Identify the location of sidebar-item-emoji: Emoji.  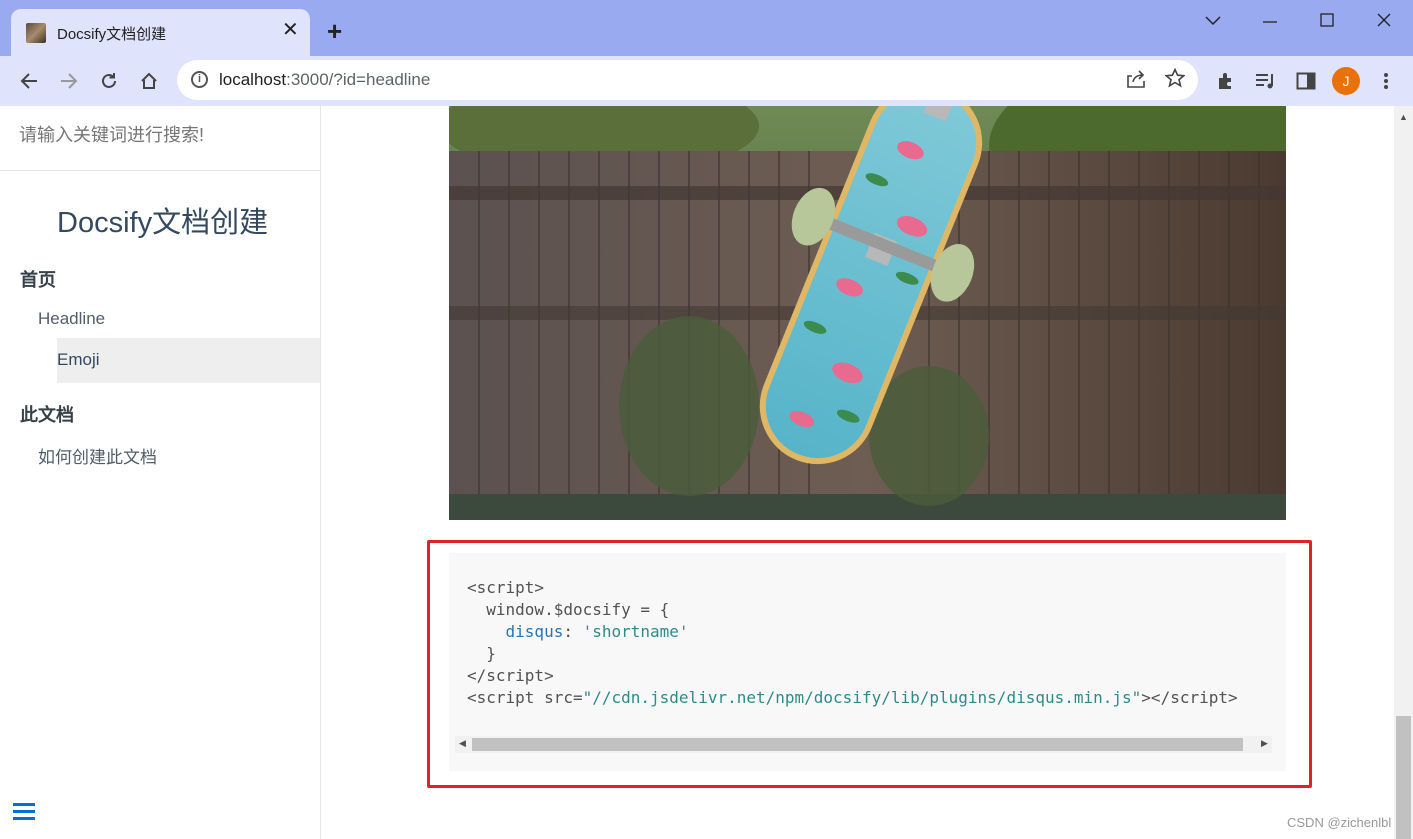
(78, 360).